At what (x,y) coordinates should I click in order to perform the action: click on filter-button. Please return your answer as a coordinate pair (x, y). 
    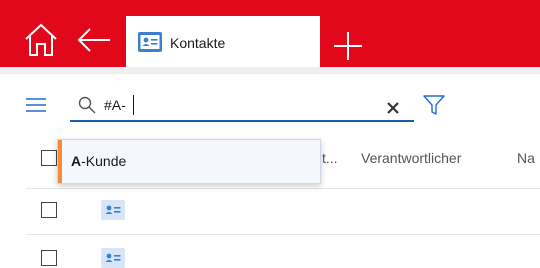
    Looking at the image, I should click on (434, 105).